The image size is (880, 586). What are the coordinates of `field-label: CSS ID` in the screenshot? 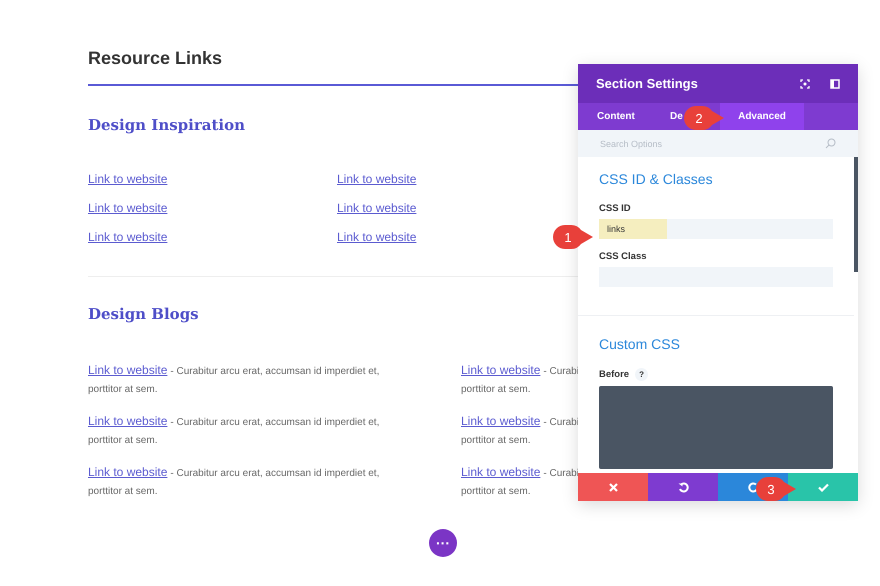 It's located at (615, 208).